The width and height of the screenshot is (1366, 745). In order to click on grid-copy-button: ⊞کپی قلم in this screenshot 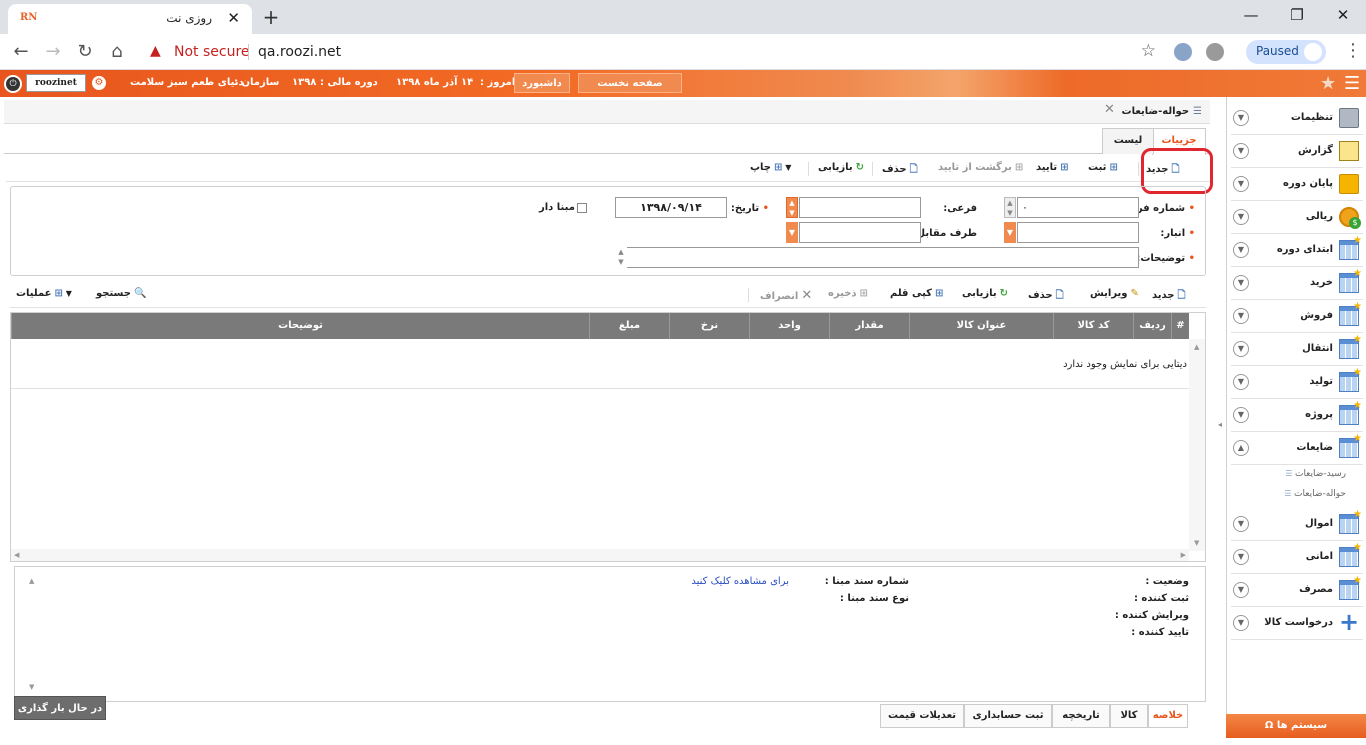, I will do `click(916, 293)`.